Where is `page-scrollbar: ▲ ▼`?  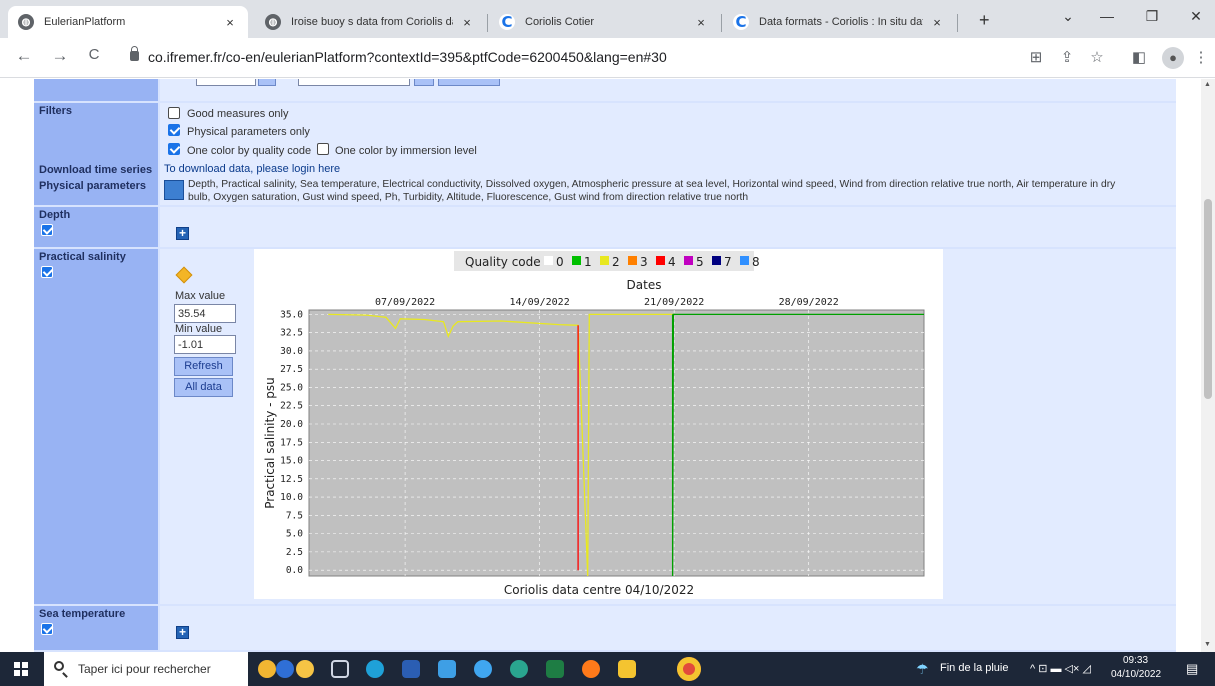 page-scrollbar: ▲ ▼ is located at coordinates (1208, 365).